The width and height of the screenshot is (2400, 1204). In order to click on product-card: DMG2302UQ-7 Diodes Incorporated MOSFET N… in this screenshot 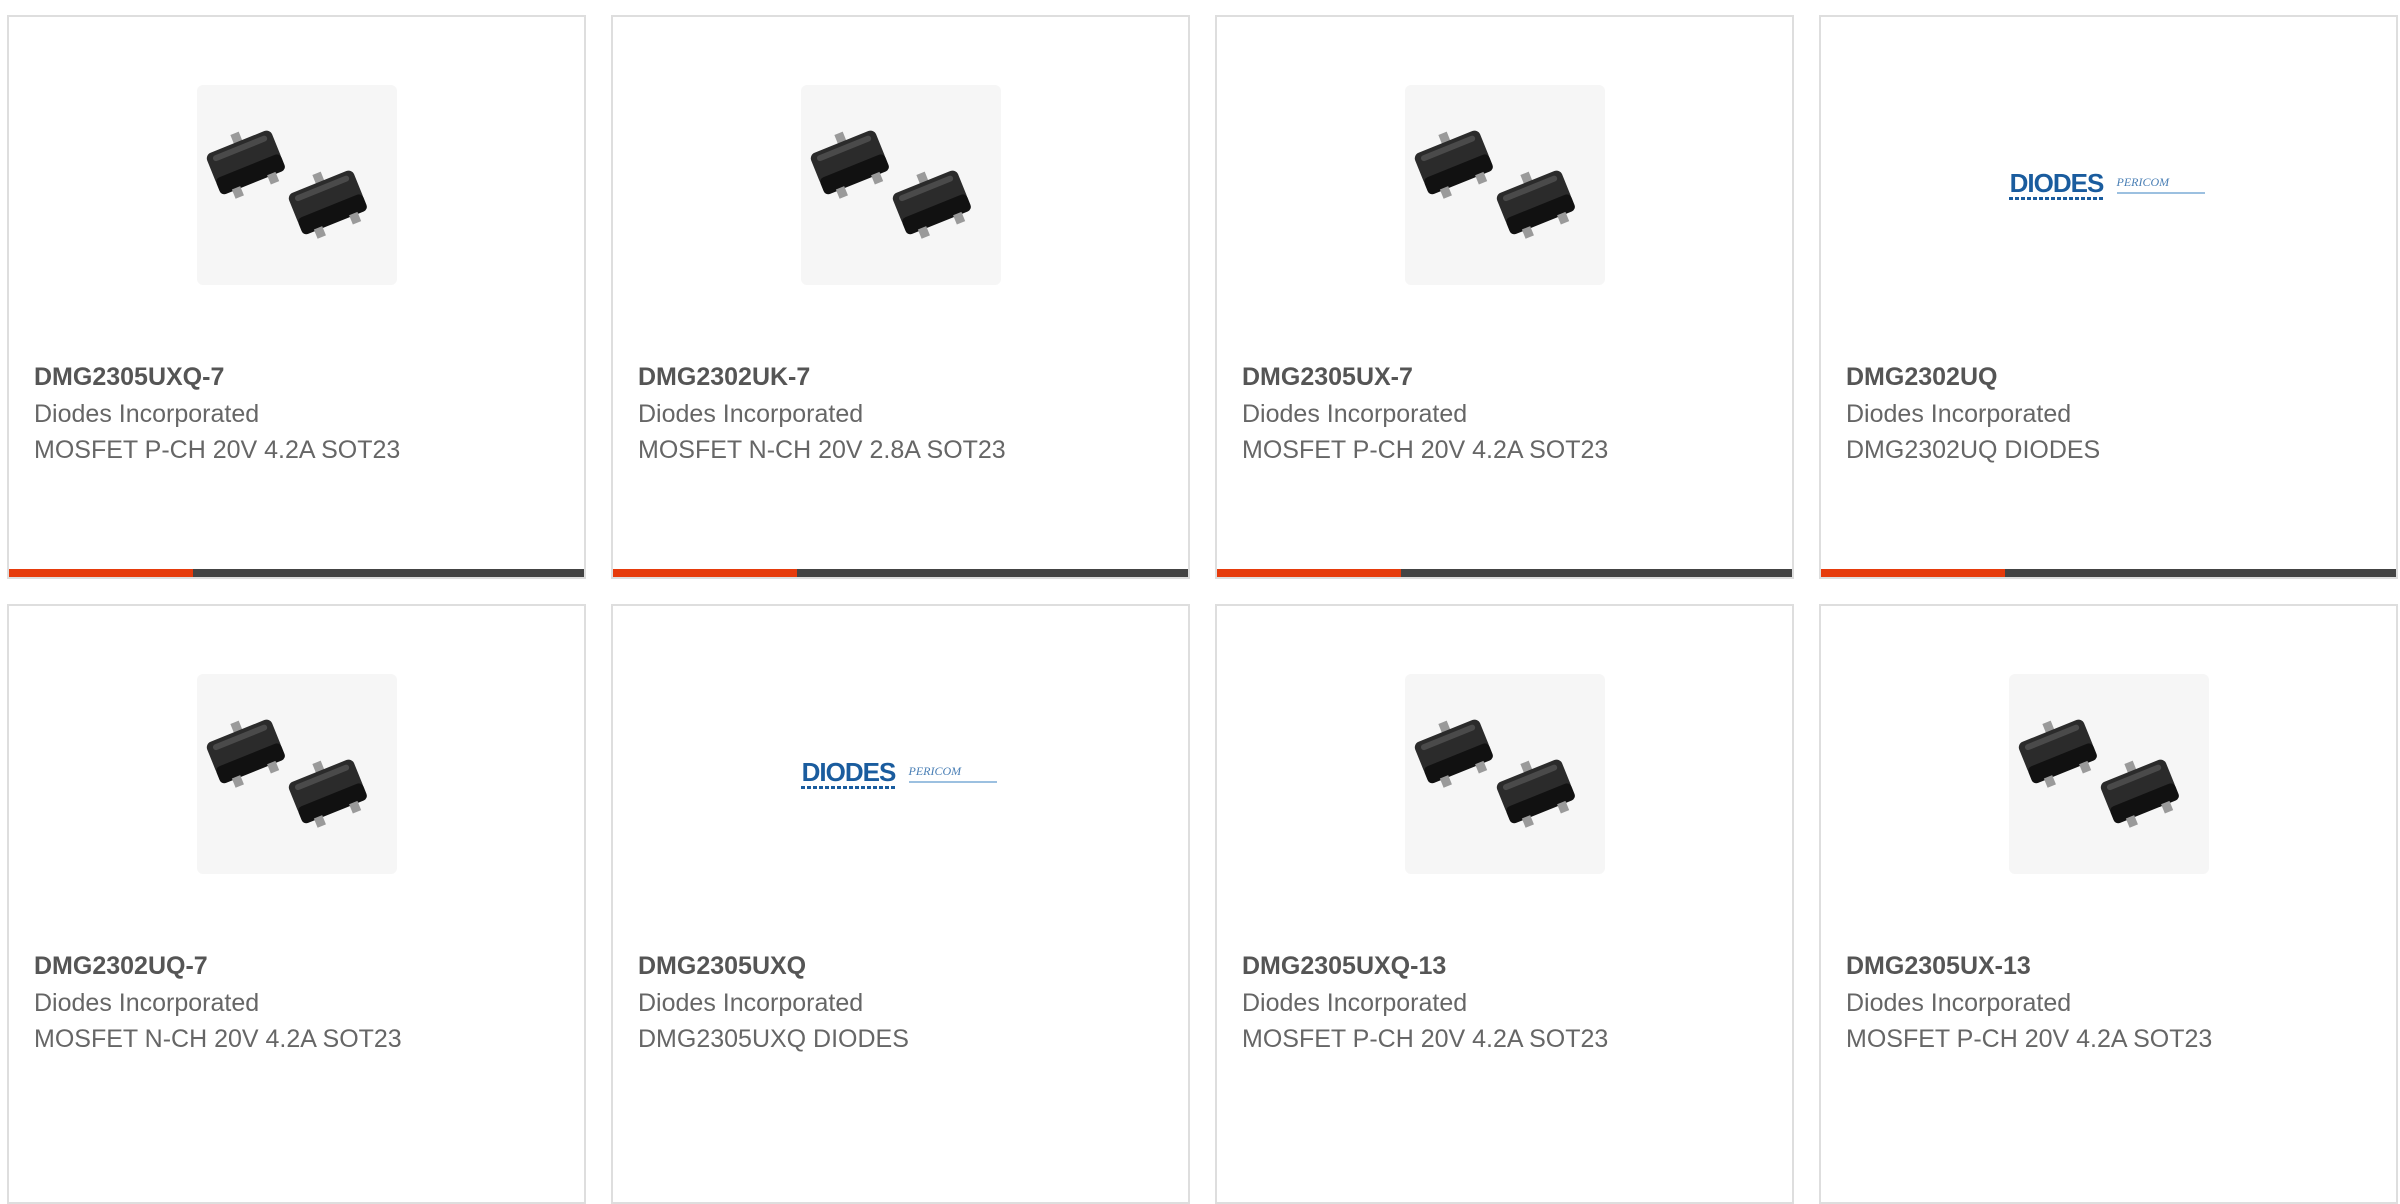, I will do `click(296, 904)`.